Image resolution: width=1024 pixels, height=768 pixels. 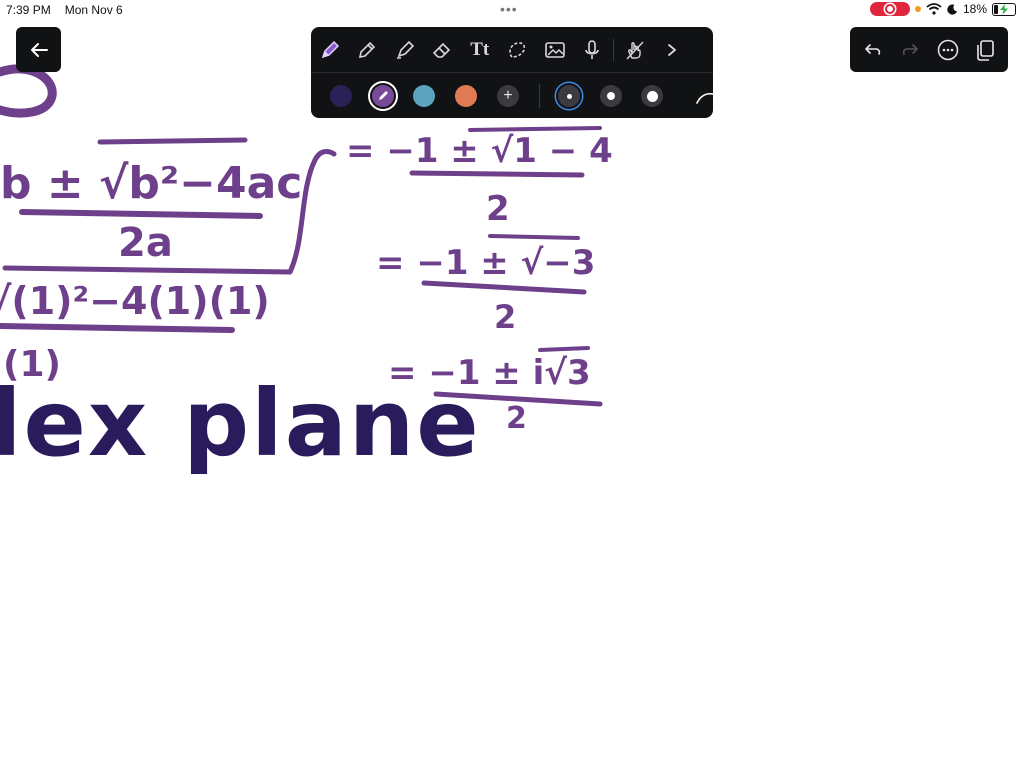 I want to click on arrow-left-icon, so click(x=39, y=49).